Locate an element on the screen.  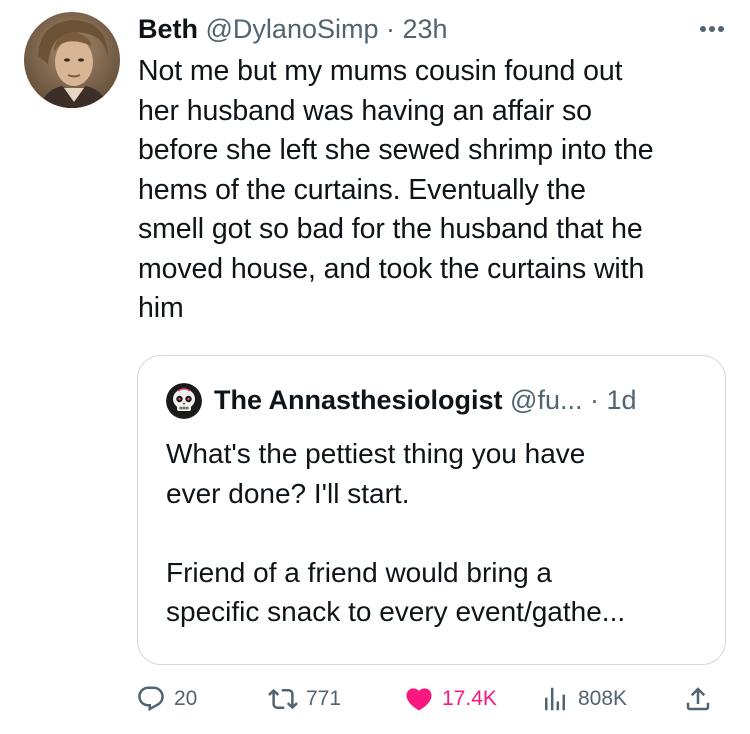
more-button is located at coordinates (712, 29).